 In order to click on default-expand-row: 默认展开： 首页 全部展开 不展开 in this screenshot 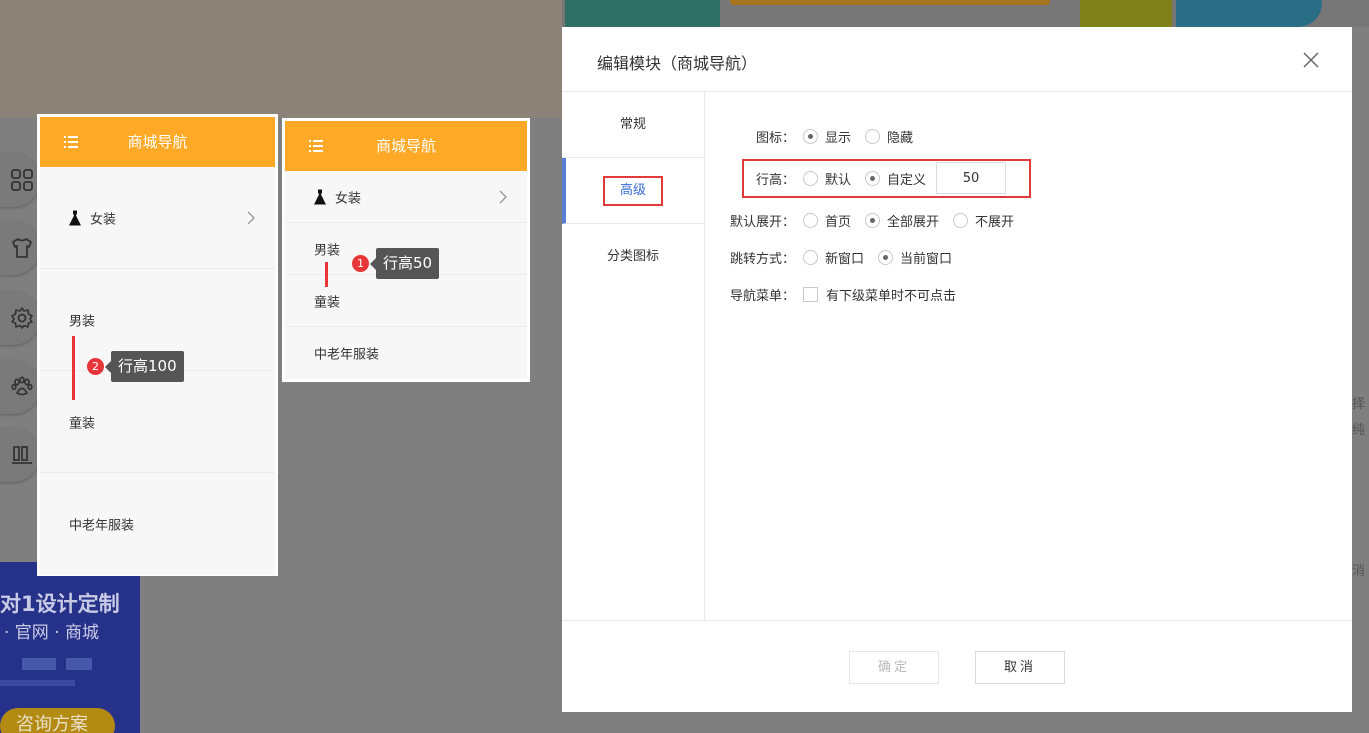, I will do `click(866, 220)`.